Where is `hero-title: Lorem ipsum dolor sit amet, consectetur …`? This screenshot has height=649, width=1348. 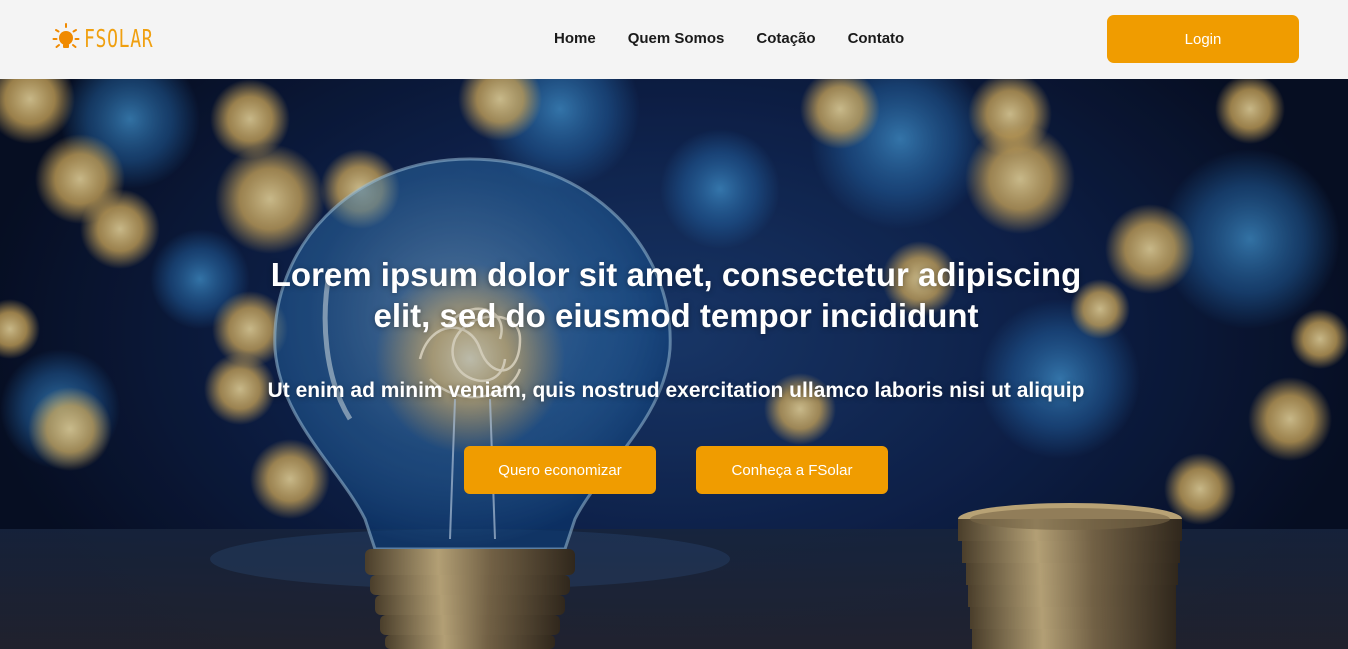
hero-title: Lorem ipsum dolor sit amet, consectetur … is located at coordinates (676, 295).